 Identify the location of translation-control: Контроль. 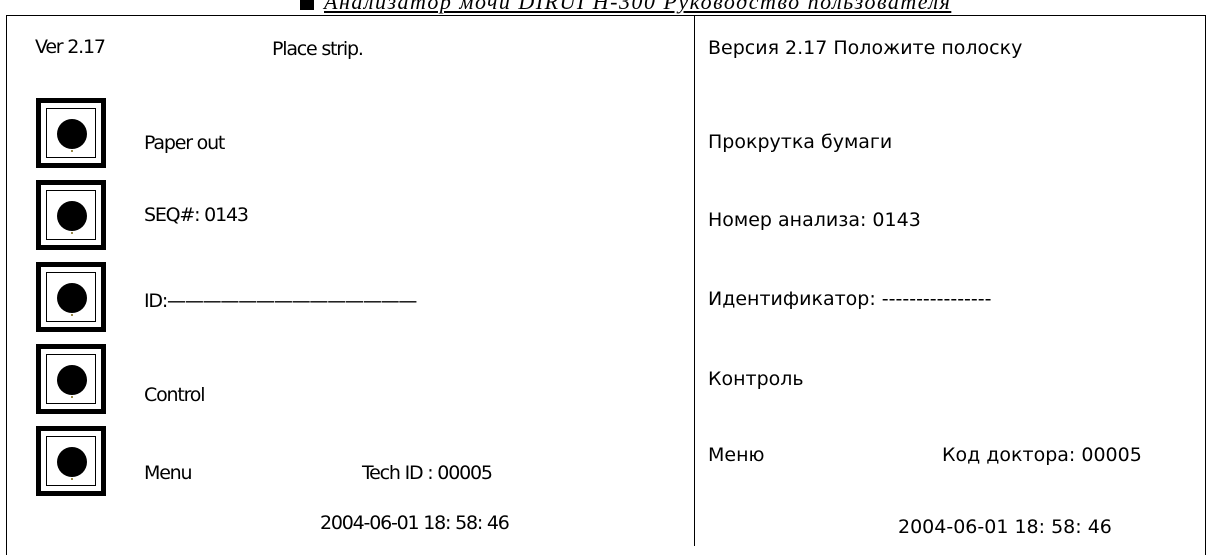
(756, 379).